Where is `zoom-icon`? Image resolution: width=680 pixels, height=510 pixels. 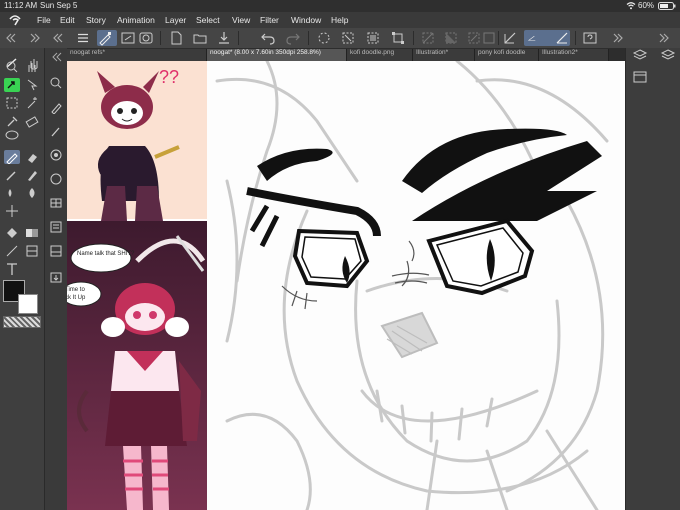
zoom-icon is located at coordinates (12, 67).